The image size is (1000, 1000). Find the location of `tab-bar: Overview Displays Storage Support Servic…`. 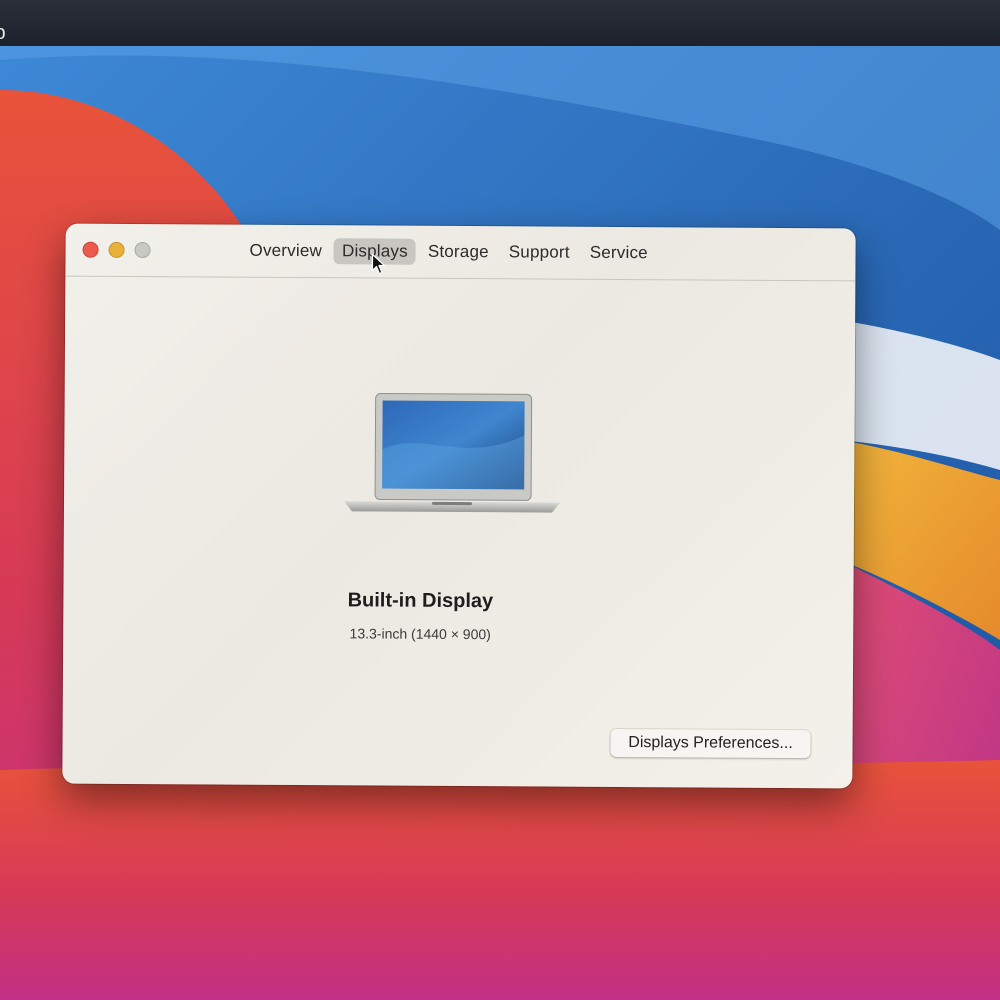

tab-bar: Overview Displays Storage Support Servic… is located at coordinates (448, 252).